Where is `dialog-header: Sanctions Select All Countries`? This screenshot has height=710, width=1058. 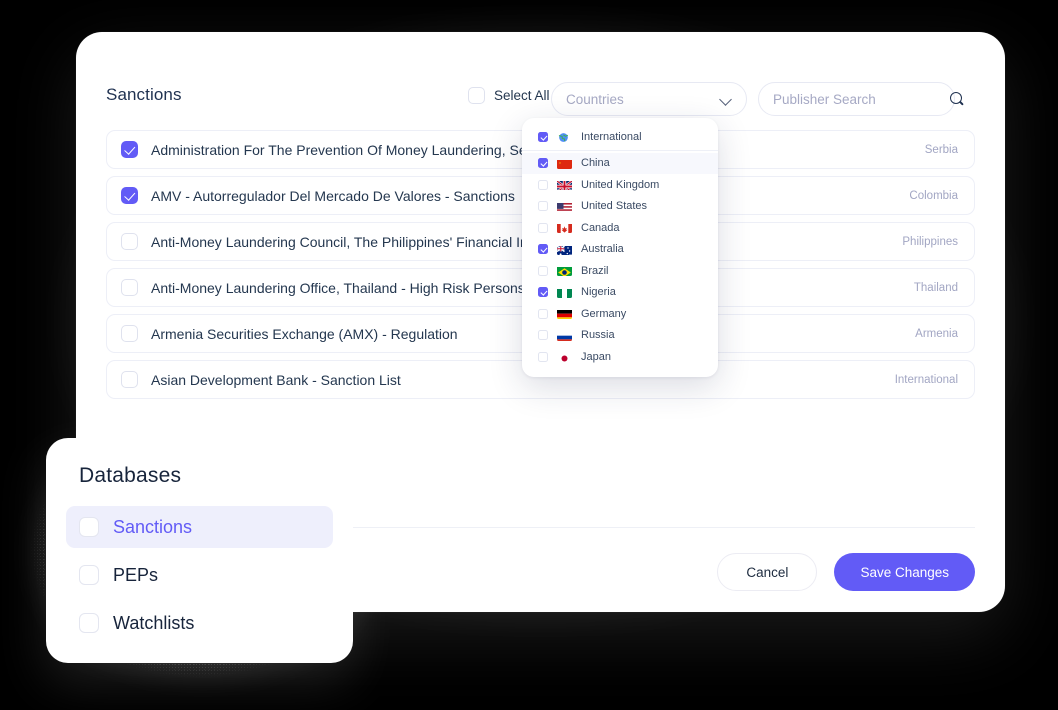 dialog-header: Sanctions Select All Countries is located at coordinates (540, 99).